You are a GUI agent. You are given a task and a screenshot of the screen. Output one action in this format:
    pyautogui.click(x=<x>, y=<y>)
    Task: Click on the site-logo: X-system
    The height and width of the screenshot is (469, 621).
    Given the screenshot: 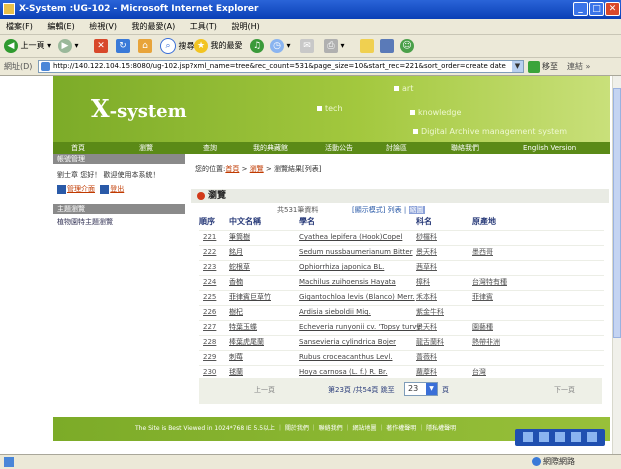 What is the action you would take?
    pyautogui.click(x=139, y=108)
    